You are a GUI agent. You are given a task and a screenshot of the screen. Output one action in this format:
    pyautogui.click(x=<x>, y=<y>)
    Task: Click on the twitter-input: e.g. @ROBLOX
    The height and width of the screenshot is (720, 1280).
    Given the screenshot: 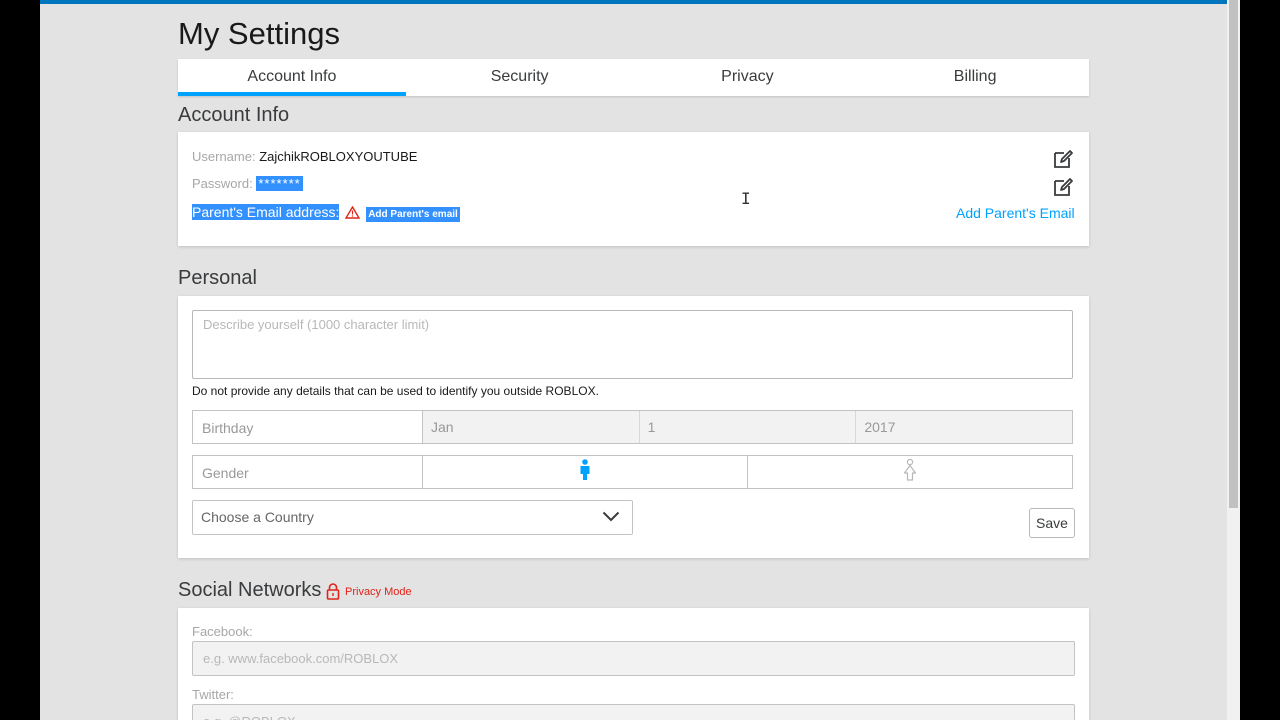 What is the action you would take?
    pyautogui.click(x=633, y=712)
    